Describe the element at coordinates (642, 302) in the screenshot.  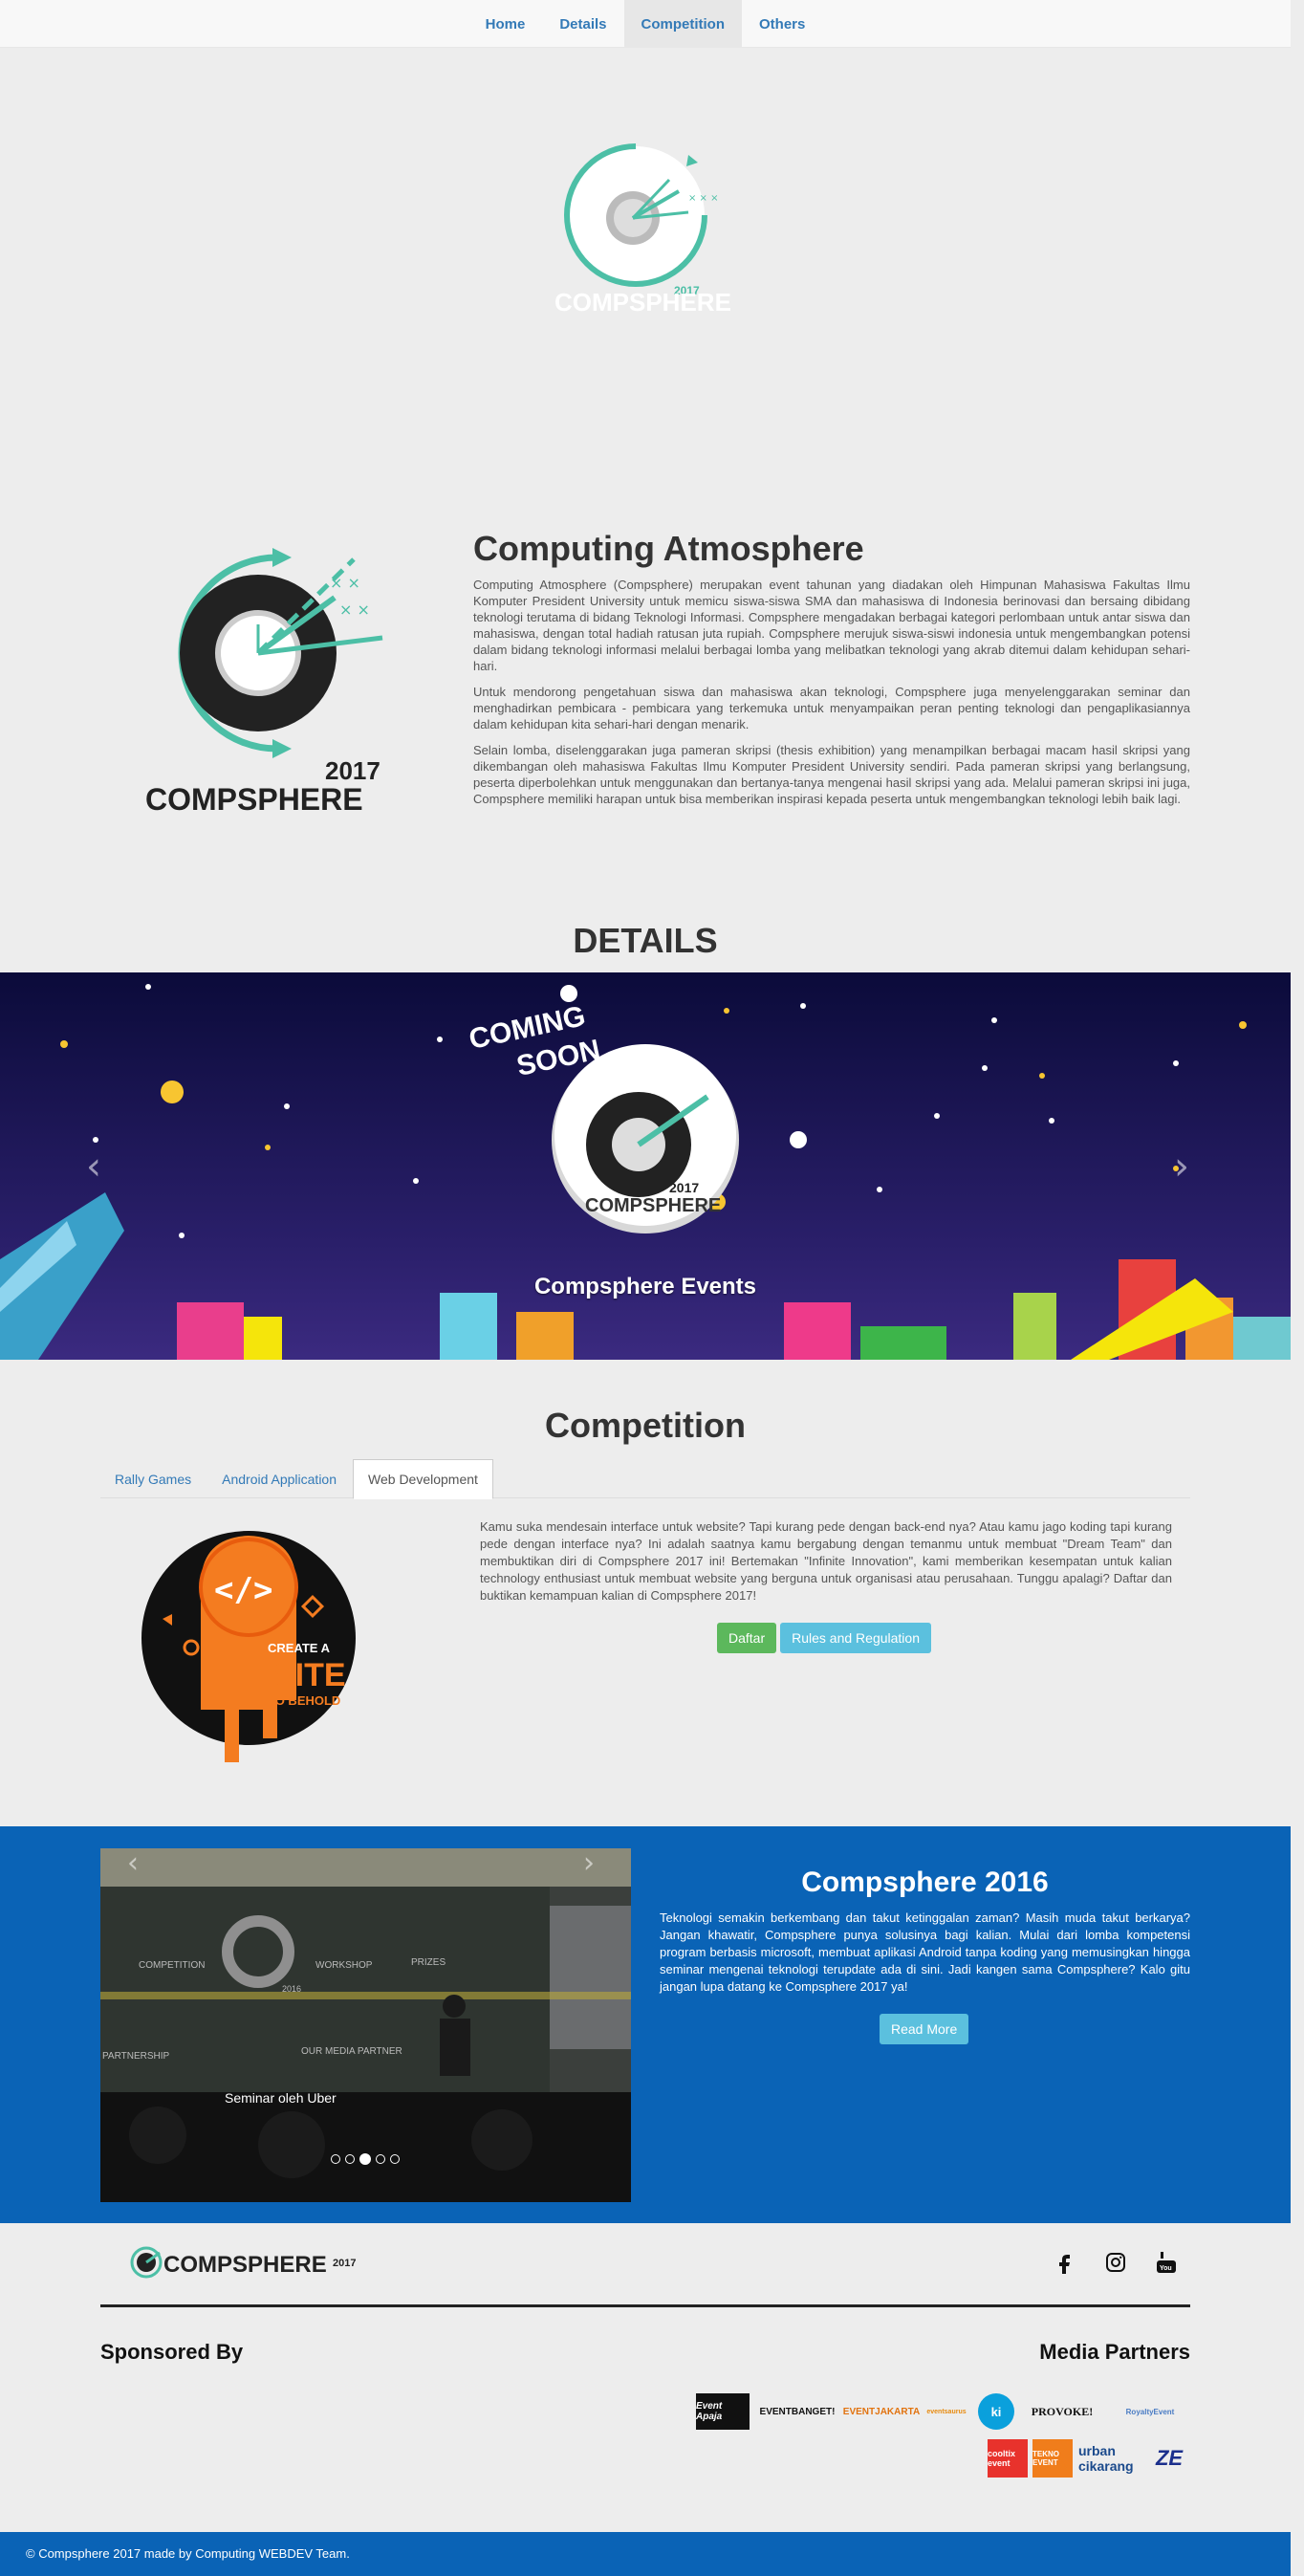
I see `hero-logo-brand: COMPSPHERE` at that location.